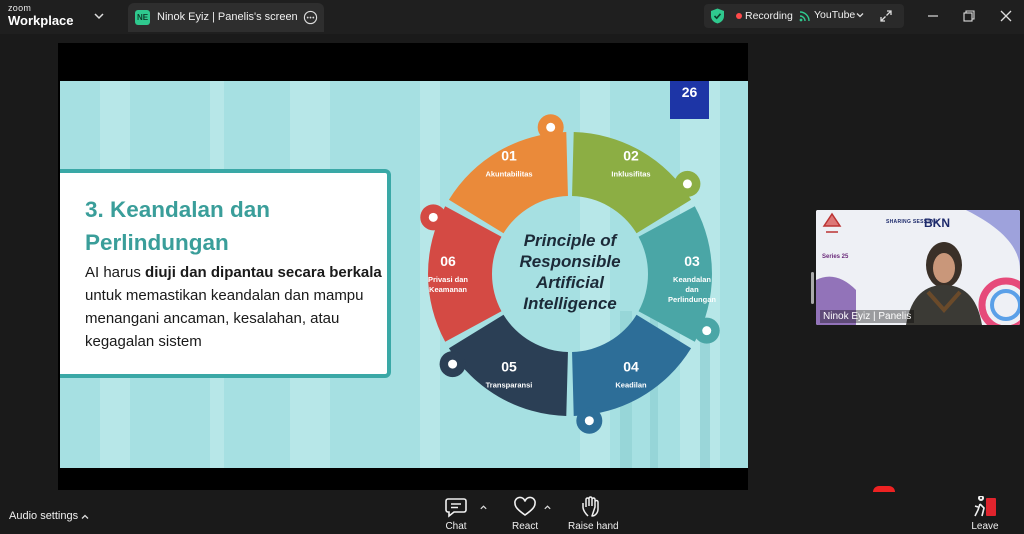 The image size is (1024, 534). What do you see at coordinates (985, 506) in the screenshot?
I see `leave-icon` at bounding box center [985, 506].